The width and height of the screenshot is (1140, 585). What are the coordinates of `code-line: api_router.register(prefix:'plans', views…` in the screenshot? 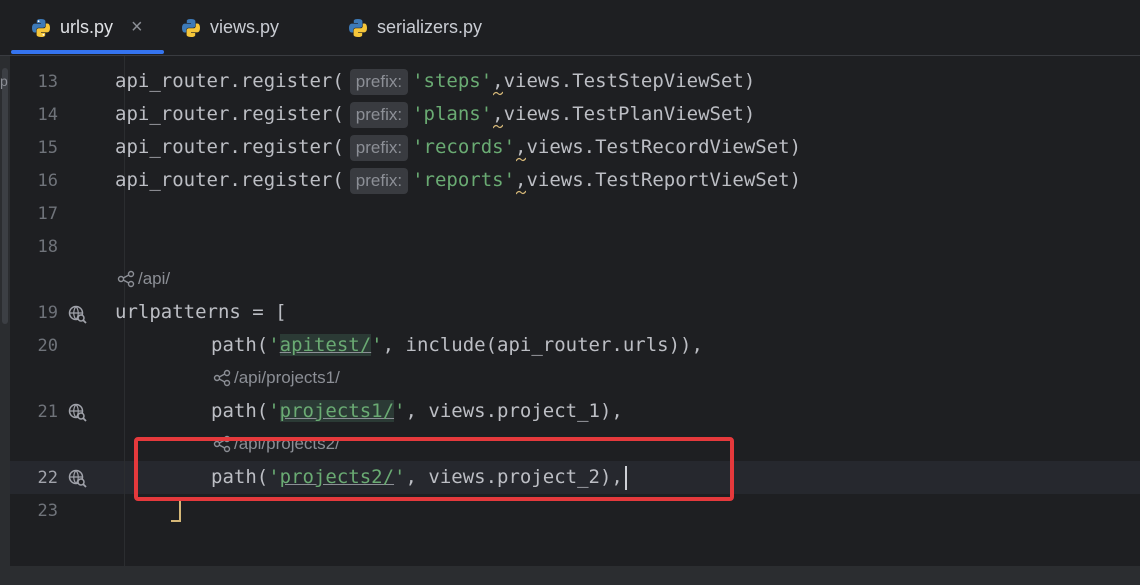 It's located at (435, 114).